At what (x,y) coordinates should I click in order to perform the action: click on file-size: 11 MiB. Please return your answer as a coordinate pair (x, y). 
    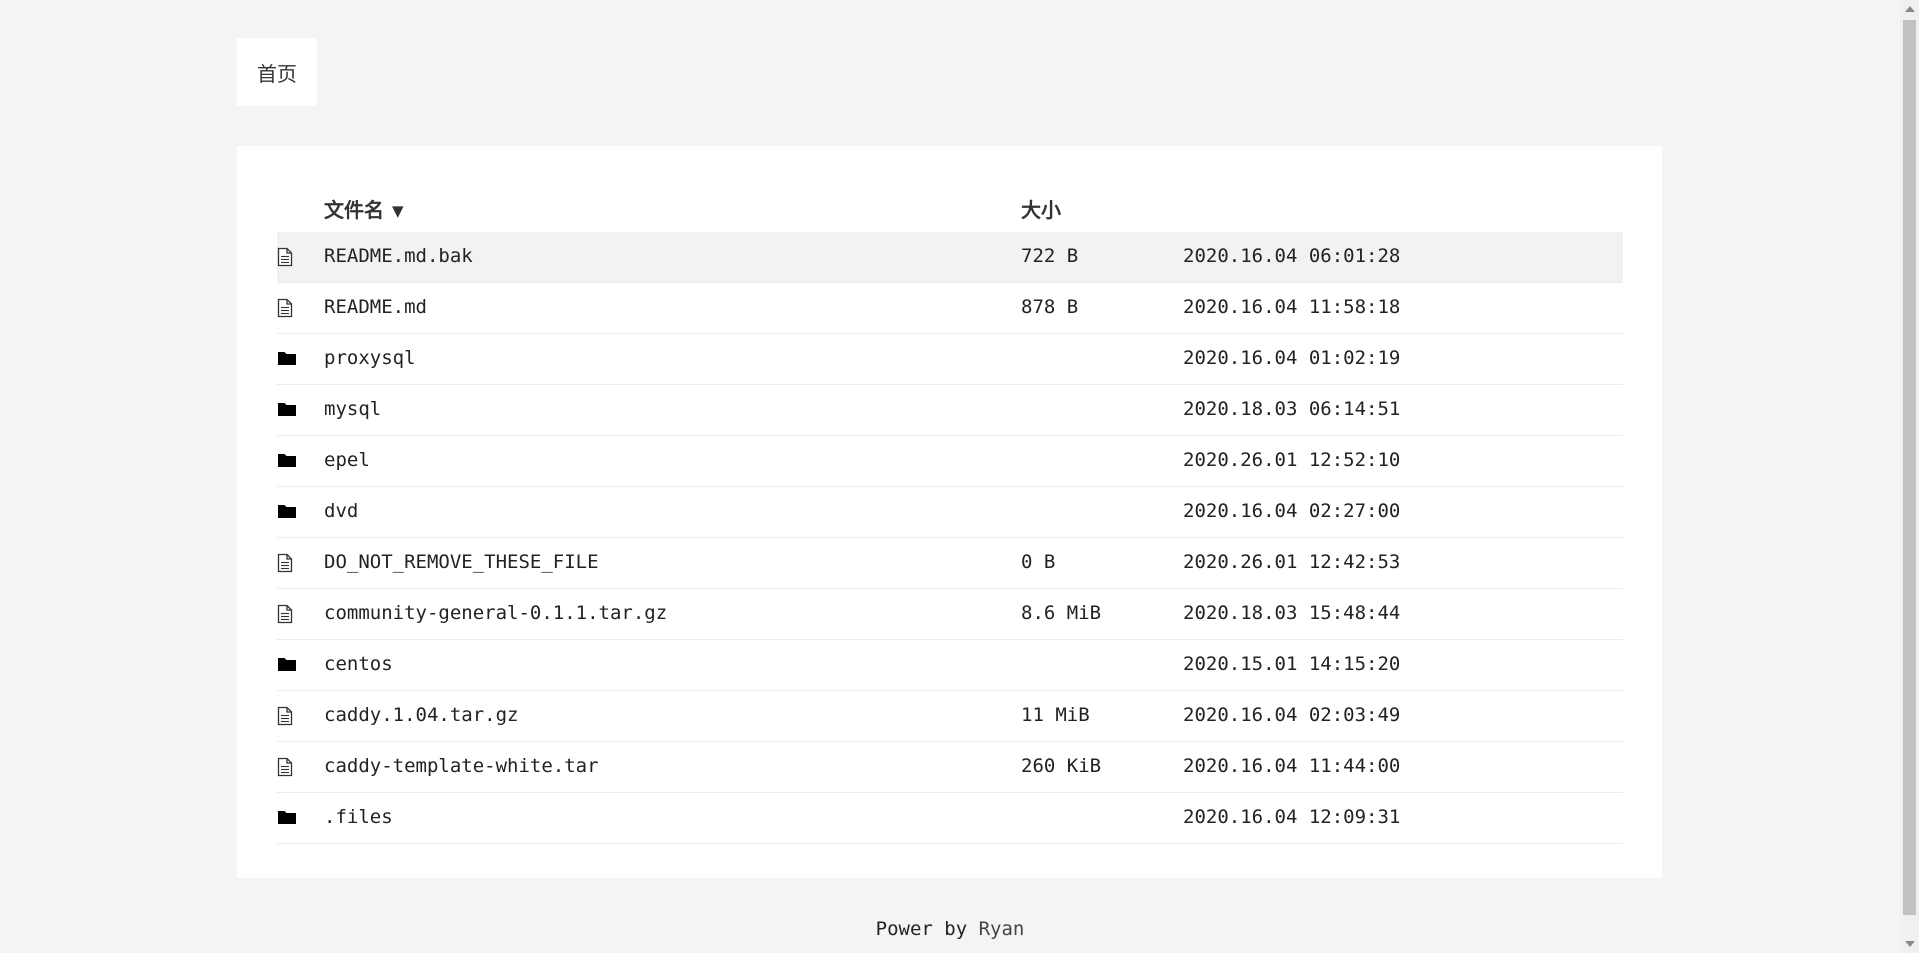
    Looking at the image, I should click on (1055, 715).